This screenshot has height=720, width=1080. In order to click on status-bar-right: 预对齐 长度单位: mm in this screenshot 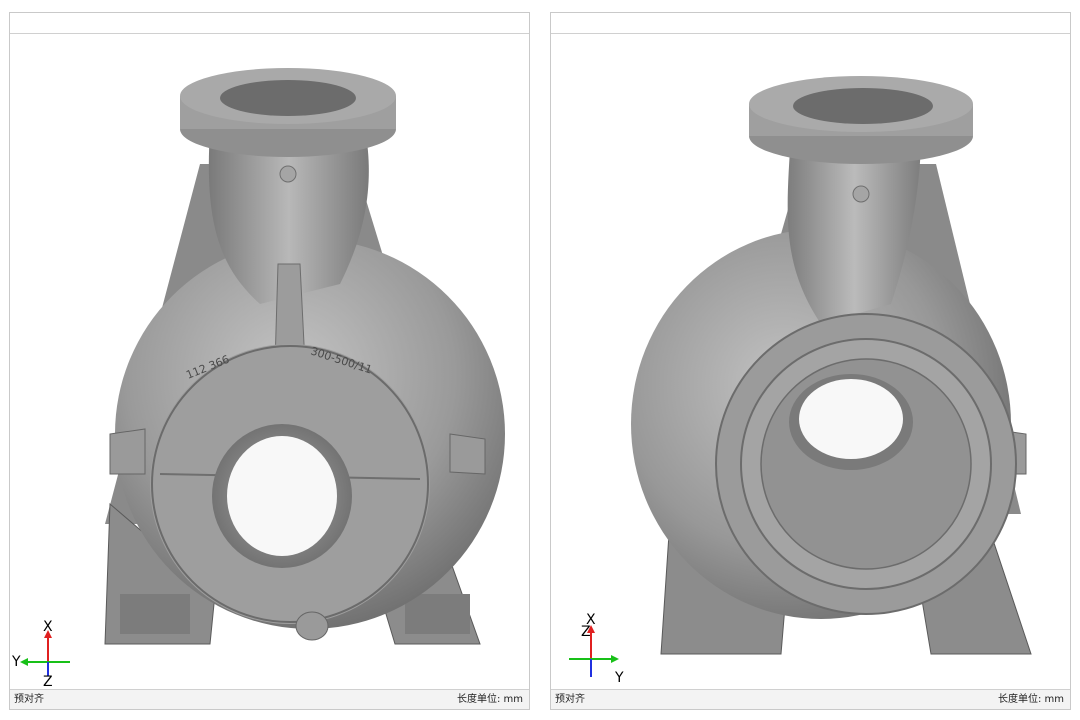, I will do `click(810, 699)`.